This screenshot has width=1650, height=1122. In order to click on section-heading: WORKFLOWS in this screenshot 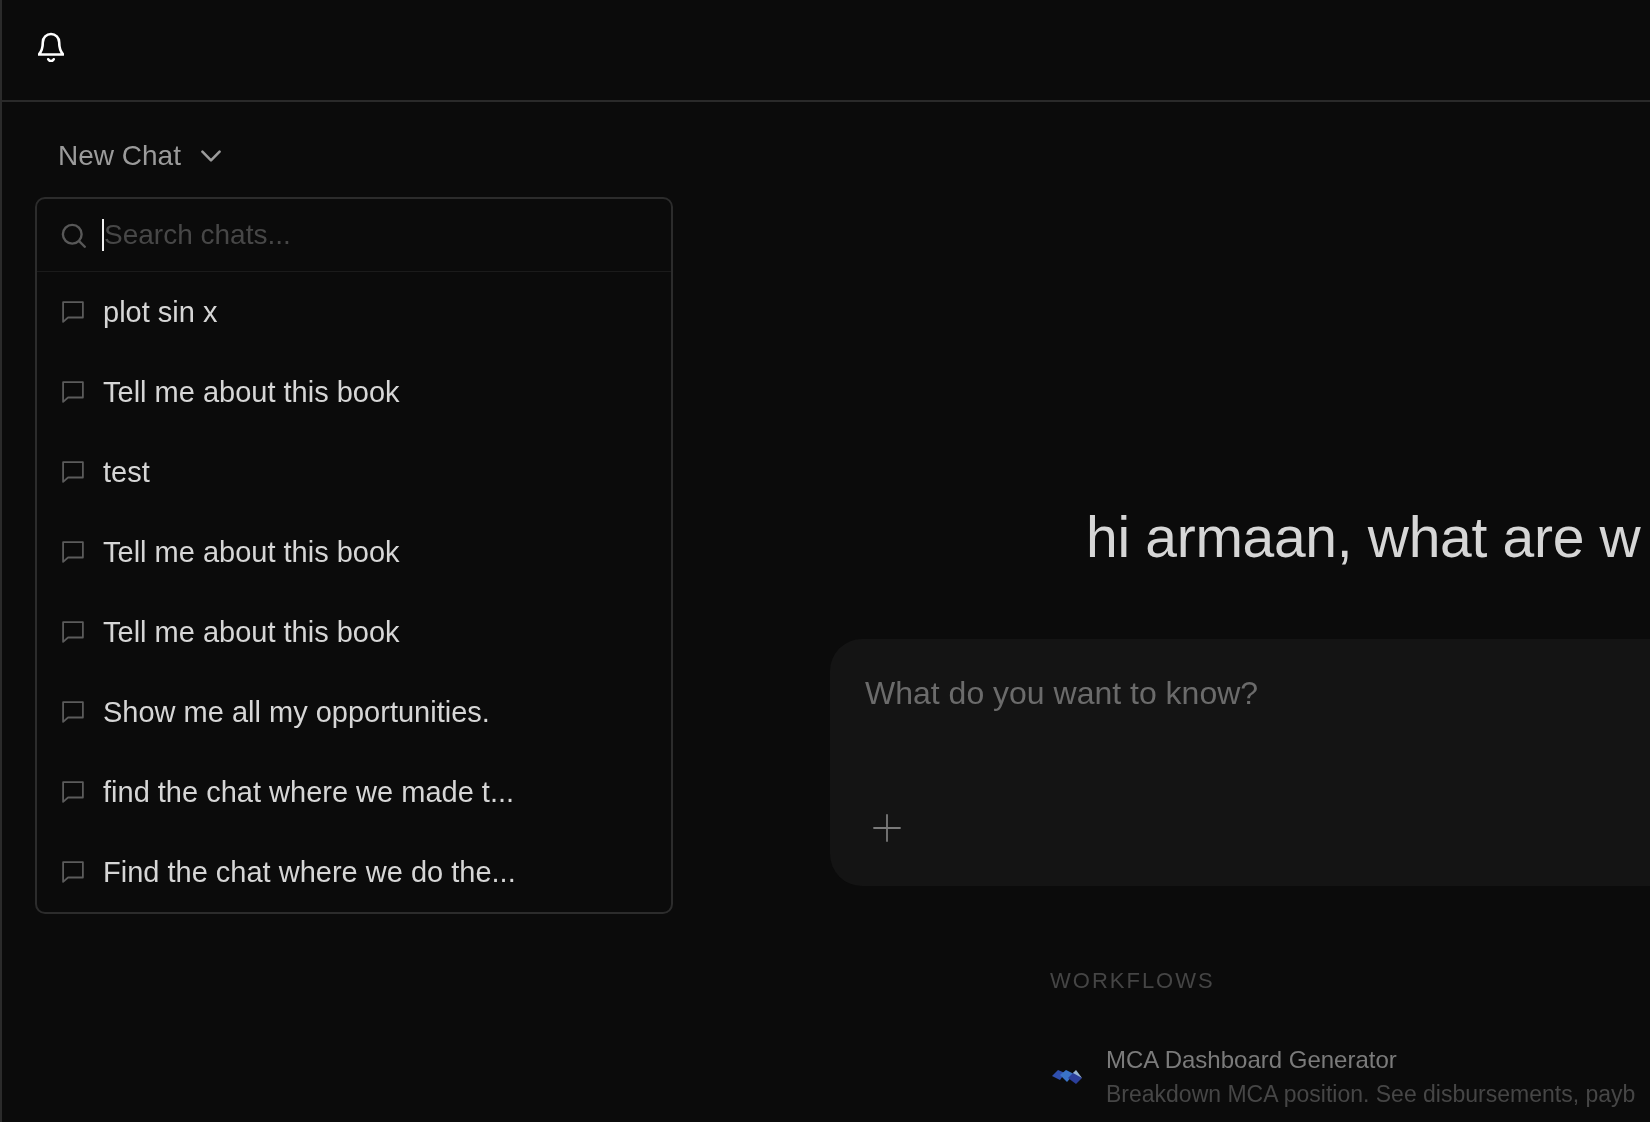, I will do `click(1132, 981)`.